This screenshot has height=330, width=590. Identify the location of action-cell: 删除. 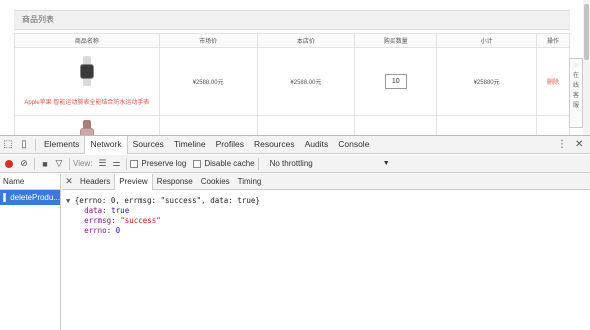
(553, 81).